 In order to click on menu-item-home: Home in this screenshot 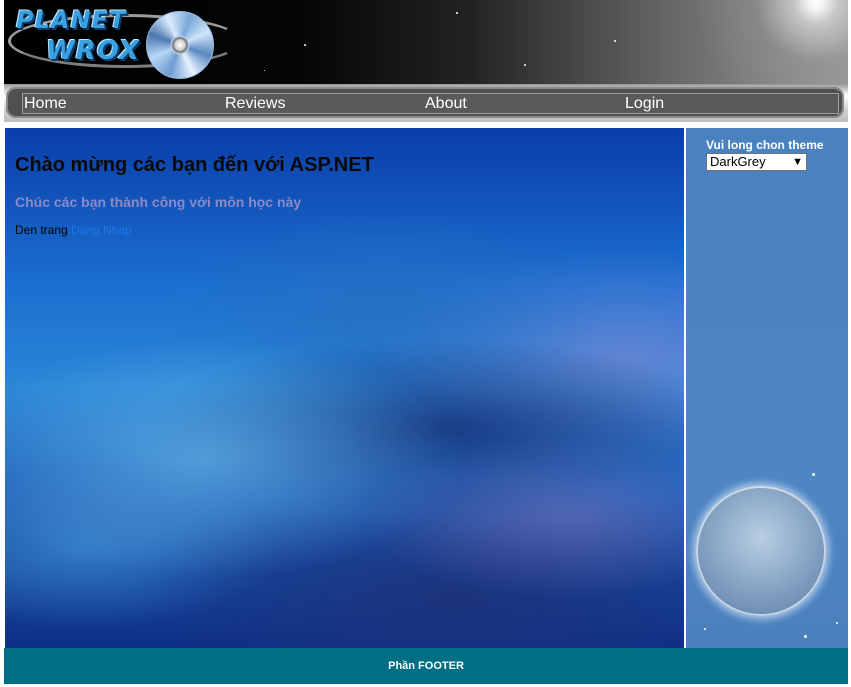, I will do `click(45, 103)`.